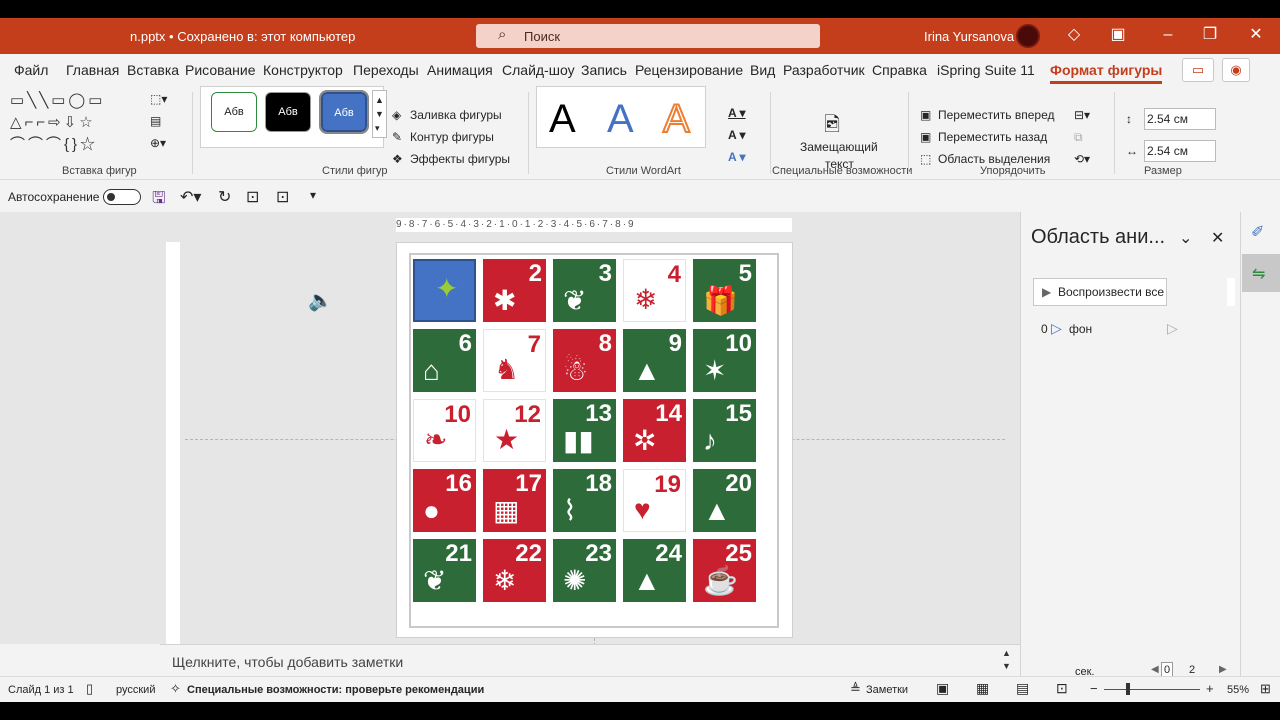 The image size is (1280, 720). I want to click on tab-transitions: Переходы, so click(386, 70).